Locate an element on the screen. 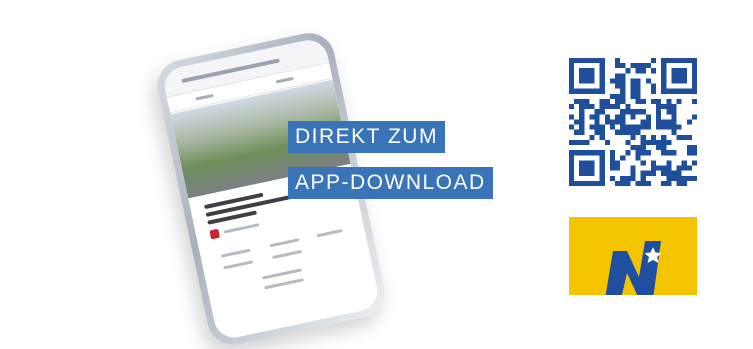 This screenshot has height=349, width=753. noe-logo-icon is located at coordinates (633, 256).